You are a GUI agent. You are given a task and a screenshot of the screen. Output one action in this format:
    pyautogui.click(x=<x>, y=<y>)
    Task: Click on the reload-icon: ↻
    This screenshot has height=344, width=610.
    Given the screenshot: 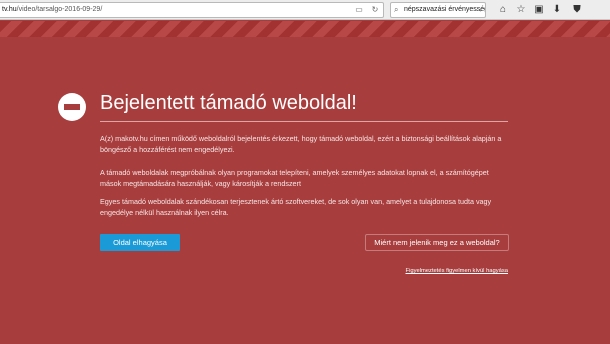 What is the action you would take?
    pyautogui.click(x=375, y=10)
    